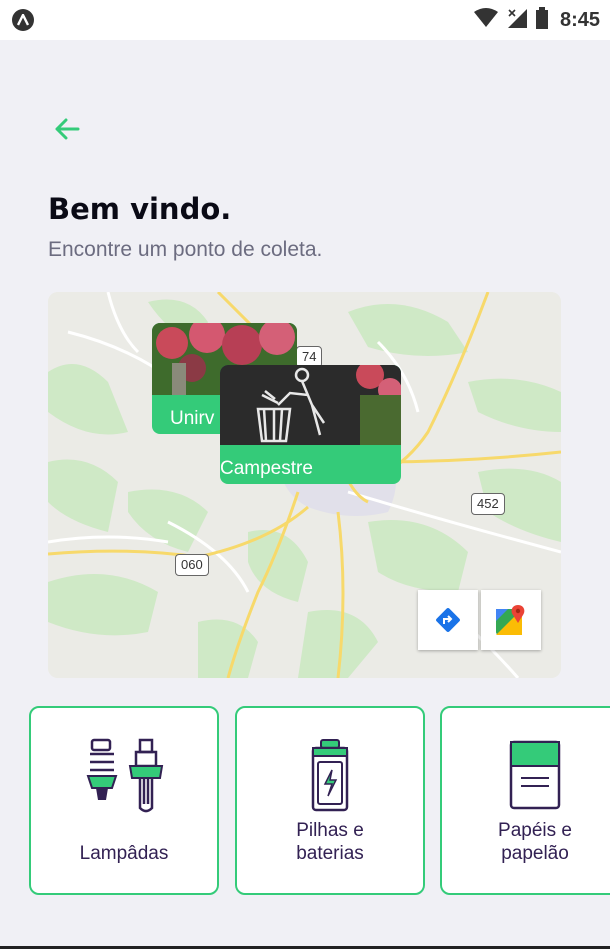 This screenshot has width=610, height=949. I want to click on page-subtitle: Encontre um ponto de coleta., so click(185, 249).